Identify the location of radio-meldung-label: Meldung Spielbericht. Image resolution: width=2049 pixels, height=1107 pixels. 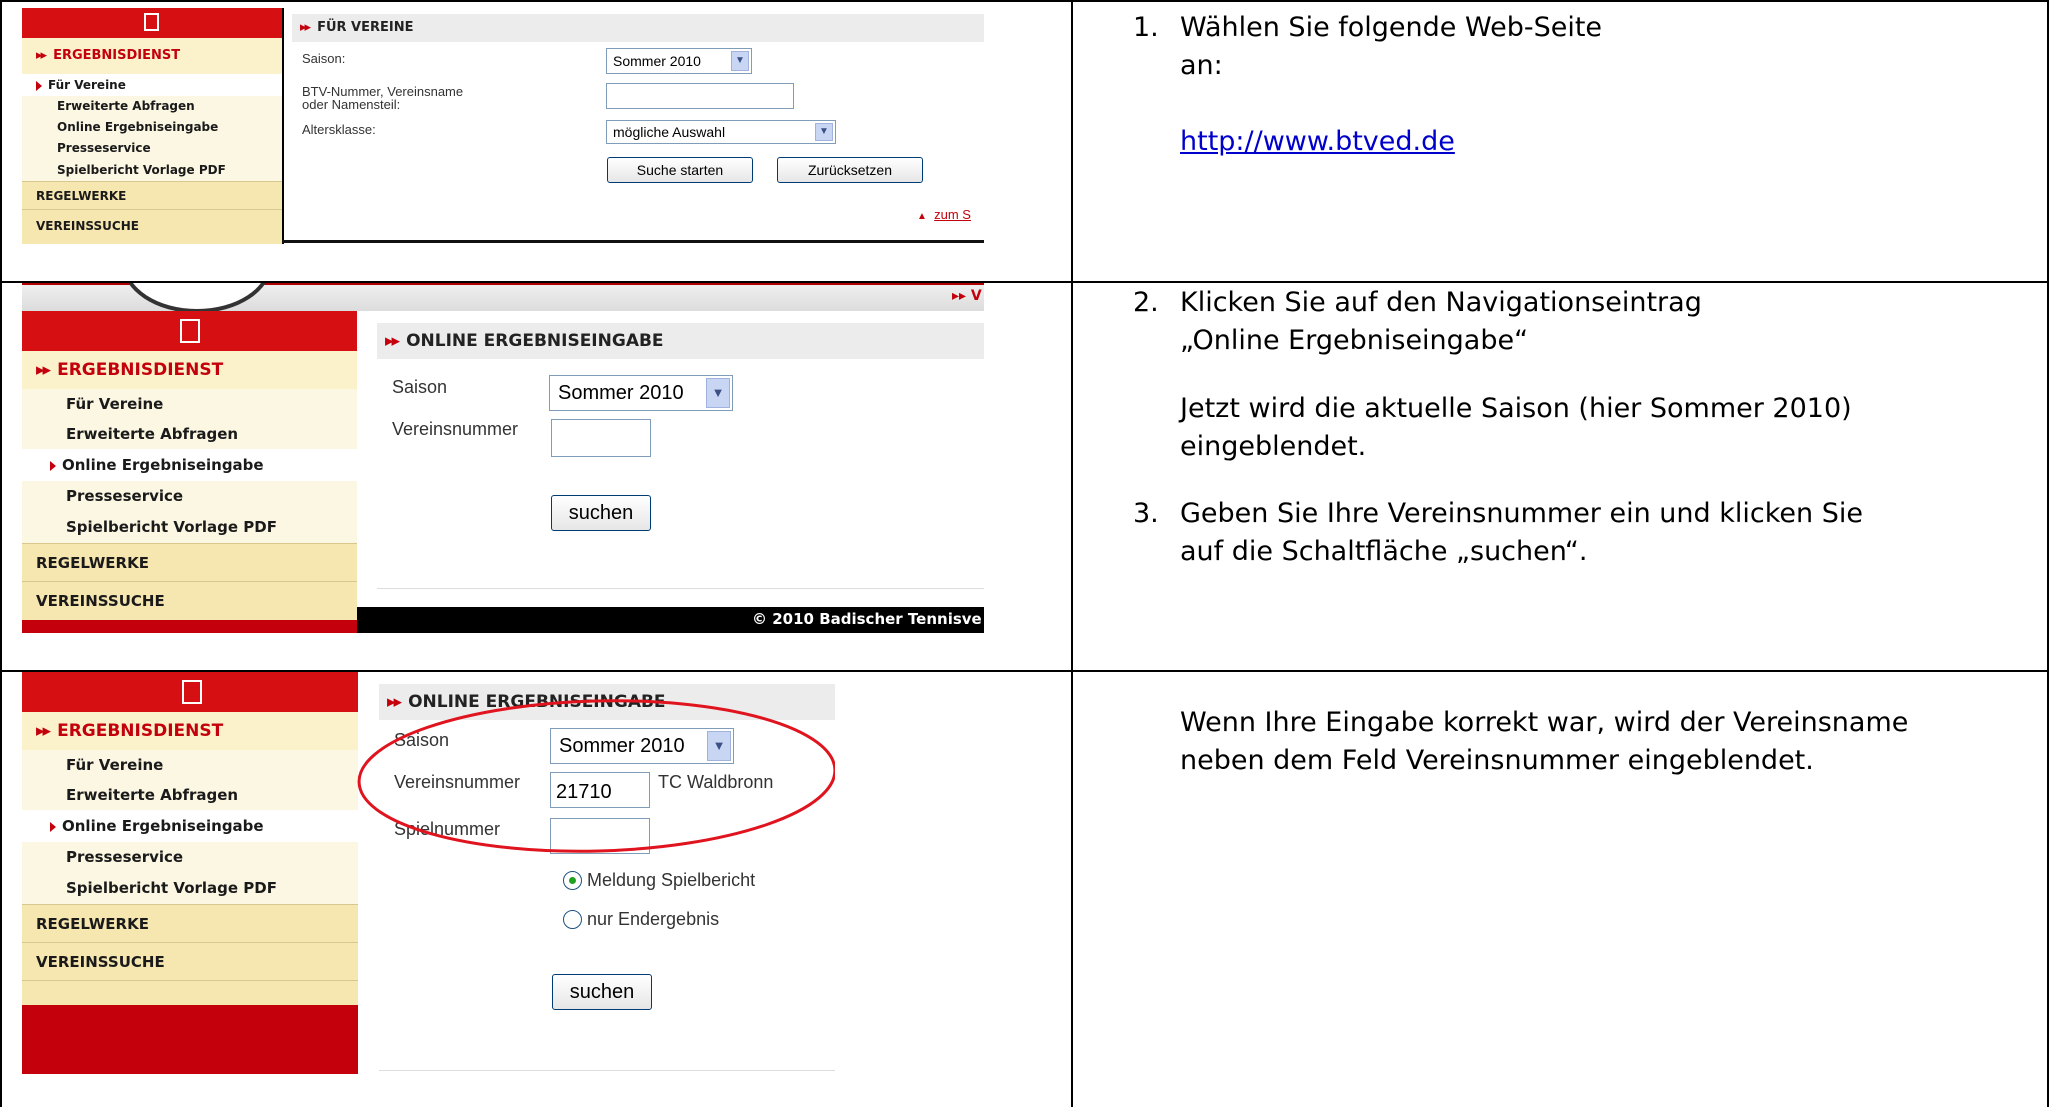
(671, 880).